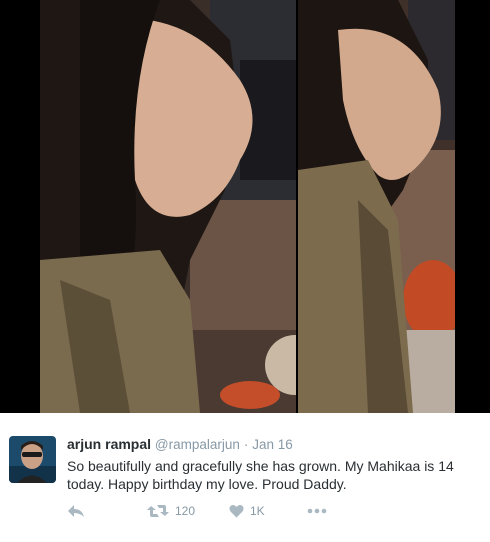  What do you see at coordinates (247, 511) in the screenshot?
I see `like-button: 1K` at bounding box center [247, 511].